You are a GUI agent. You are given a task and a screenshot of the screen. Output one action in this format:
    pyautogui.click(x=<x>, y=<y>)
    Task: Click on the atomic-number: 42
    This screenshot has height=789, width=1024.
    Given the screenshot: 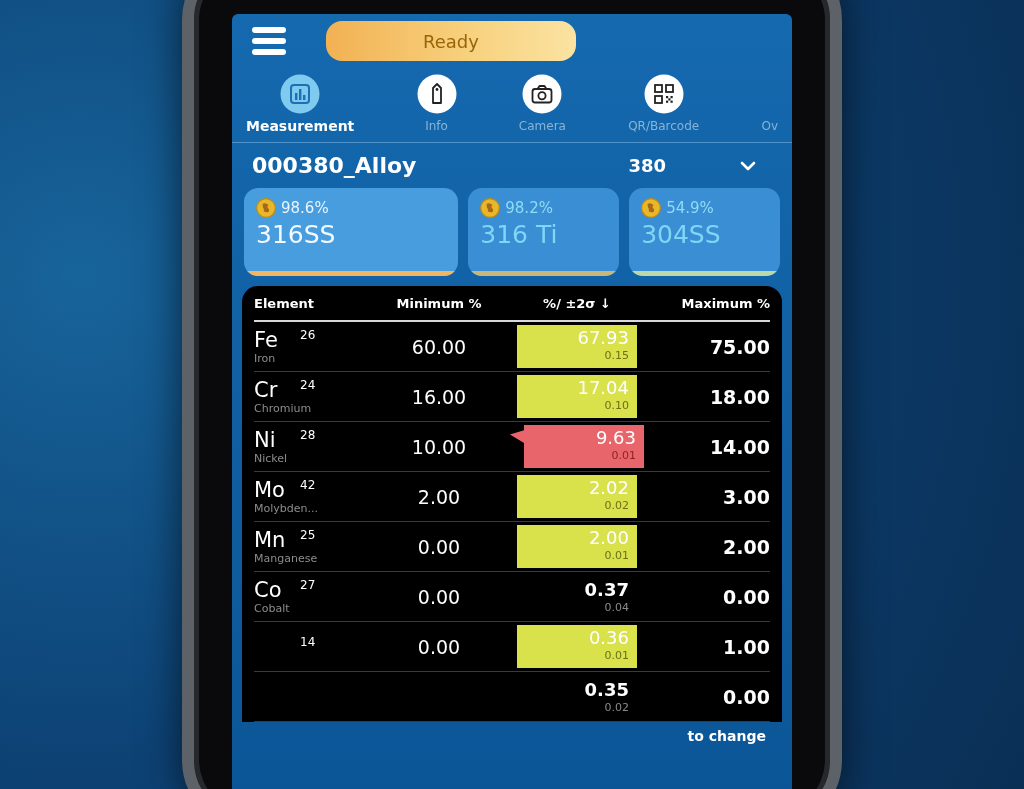 What is the action you would take?
    pyautogui.click(x=308, y=484)
    